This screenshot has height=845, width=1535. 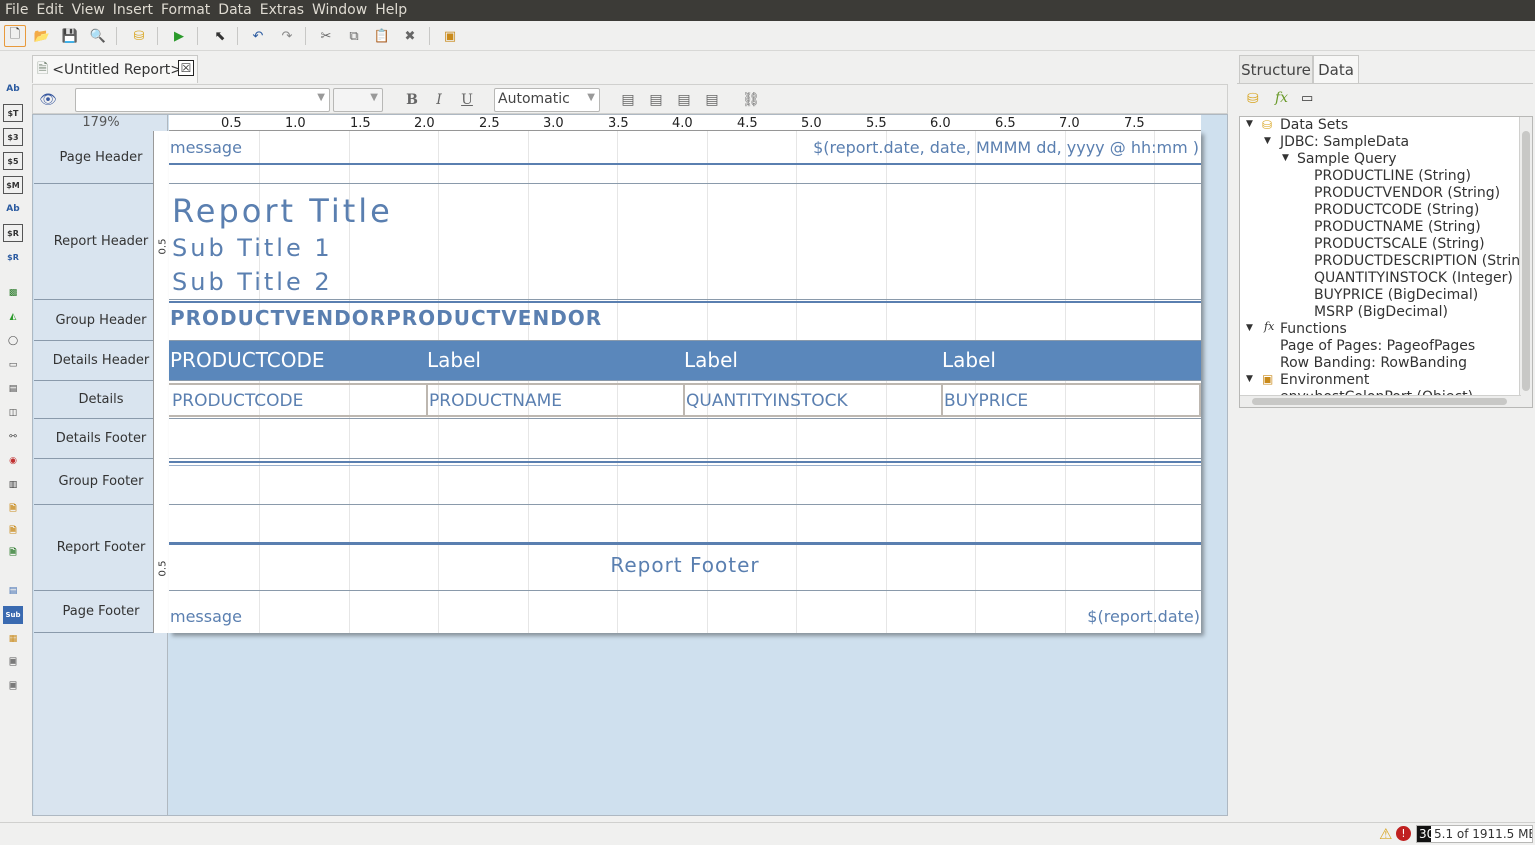 I want to click on details-header-productcode: PRODUCTCODE, so click(x=247, y=360).